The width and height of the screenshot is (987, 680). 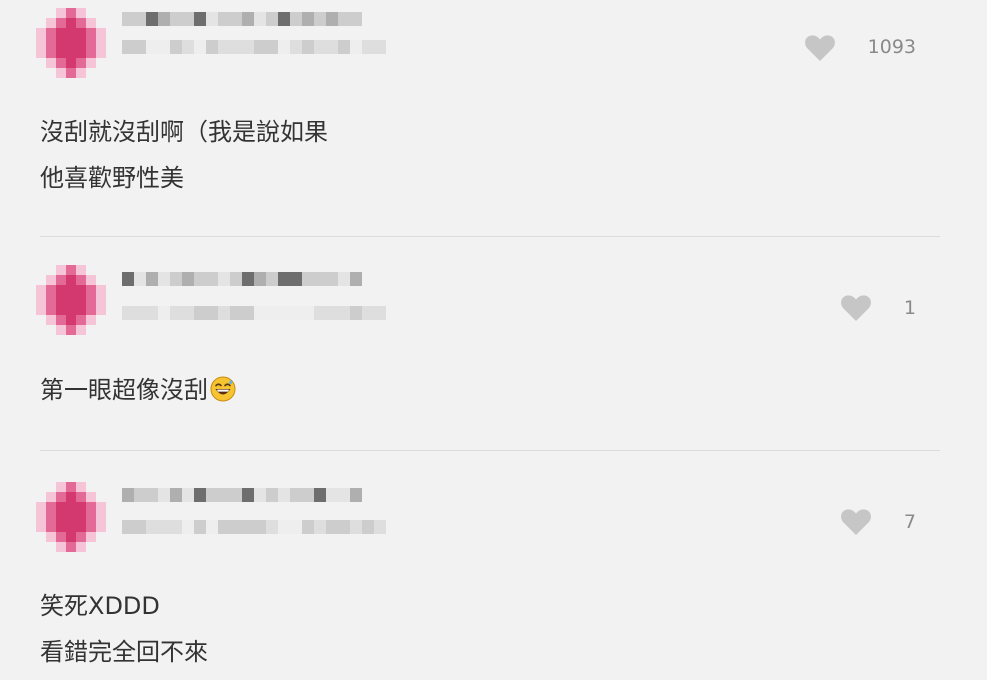 What do you see at coordinates (223, 389) in the screenshot?
I see `grinning-face-with-sweat-icon` at bounding box center [223, 389].